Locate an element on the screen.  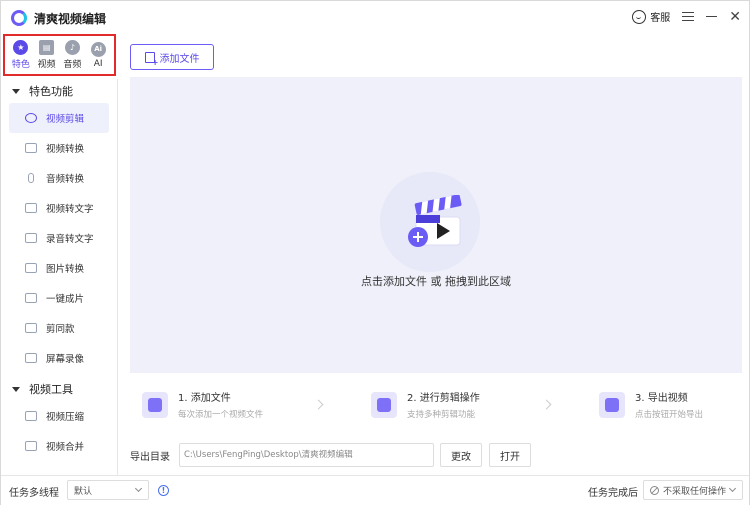
window-controls: 客服 ✕ is located at coordinates (686, 16).